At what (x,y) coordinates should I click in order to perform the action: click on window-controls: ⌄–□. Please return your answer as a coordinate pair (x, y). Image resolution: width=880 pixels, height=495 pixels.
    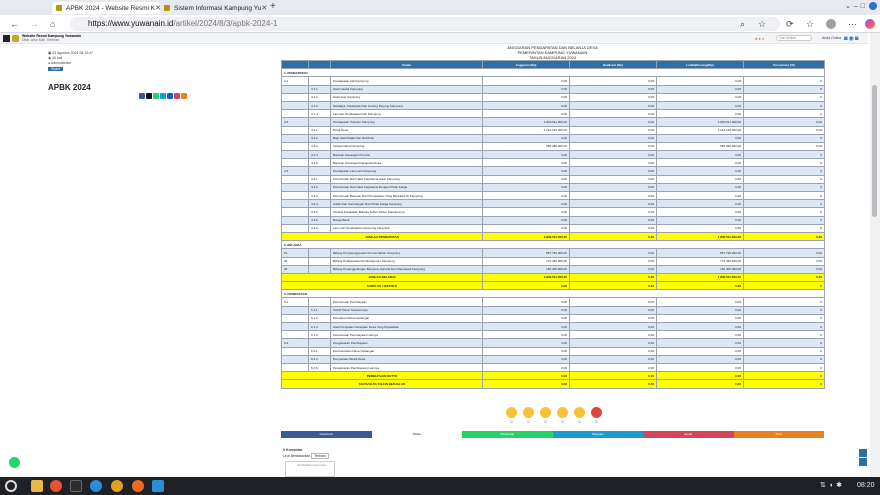
    Looking at the image, I should click on (856, 6).